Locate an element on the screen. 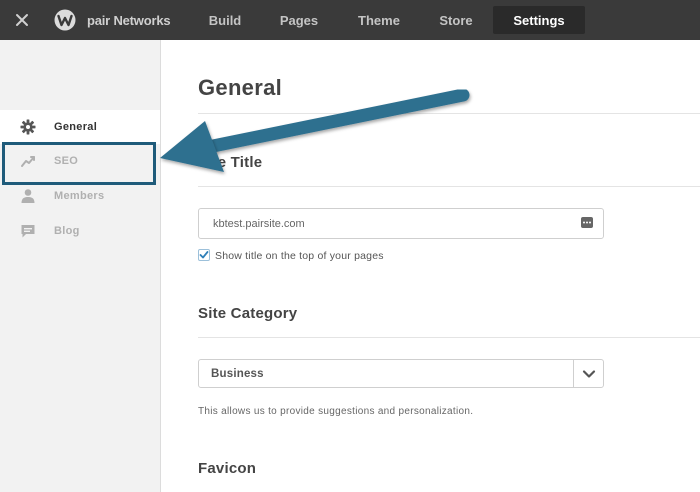 The width and height of the screenshot is (700, 492). person-icon is located at coordinates (28, 196).